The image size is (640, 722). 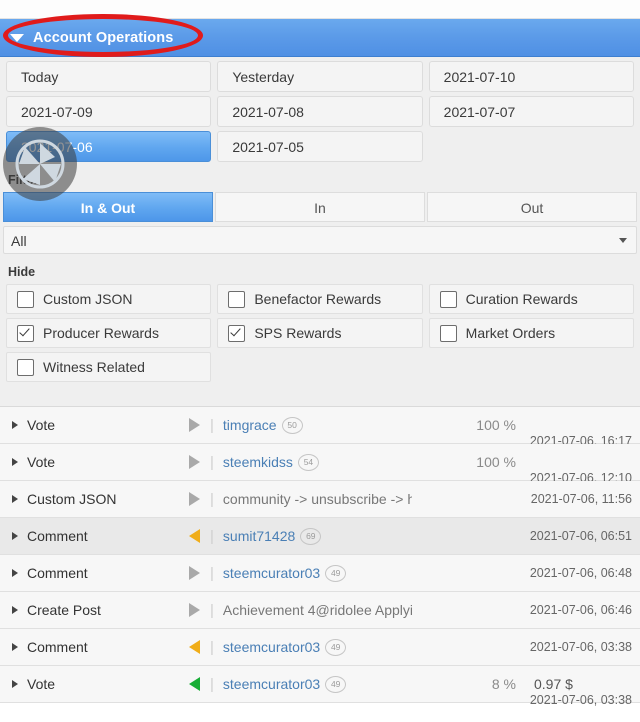 What do you see at coordinates (19, 241) in the screenshot?
I see `filter-type-select-value: All` at bounding box center [19, 241].